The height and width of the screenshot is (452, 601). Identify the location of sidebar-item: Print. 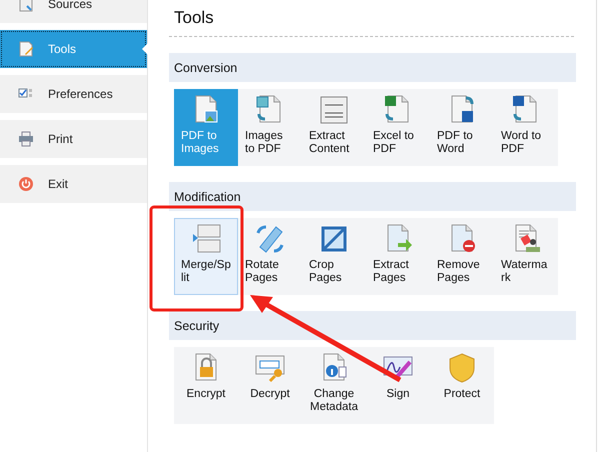
(73, 139).